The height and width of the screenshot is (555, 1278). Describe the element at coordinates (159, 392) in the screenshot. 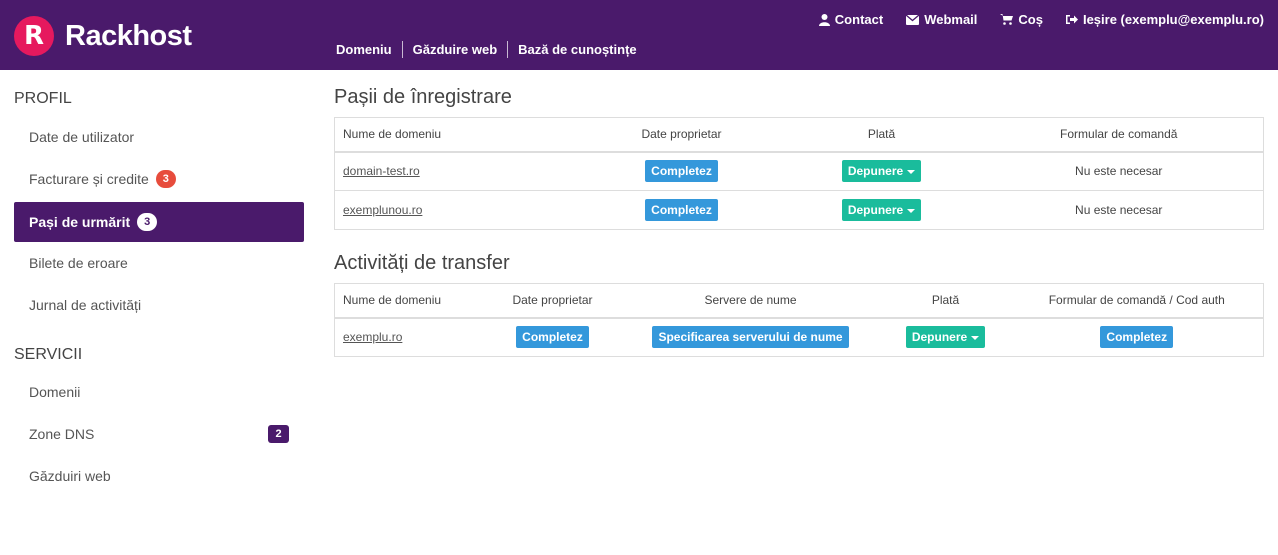

I see `sidebar-item-domains: Domenii` at that location.